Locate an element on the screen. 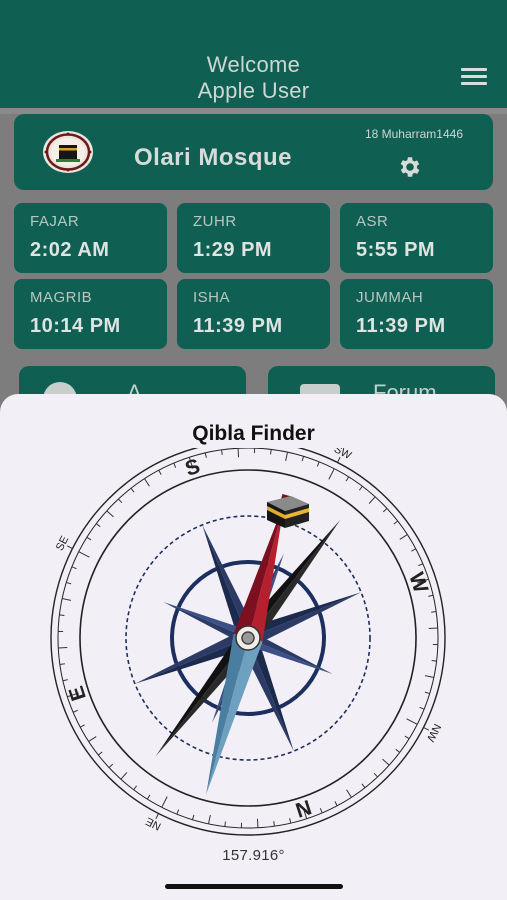  home-indicator is located at coordinates (254, 886).